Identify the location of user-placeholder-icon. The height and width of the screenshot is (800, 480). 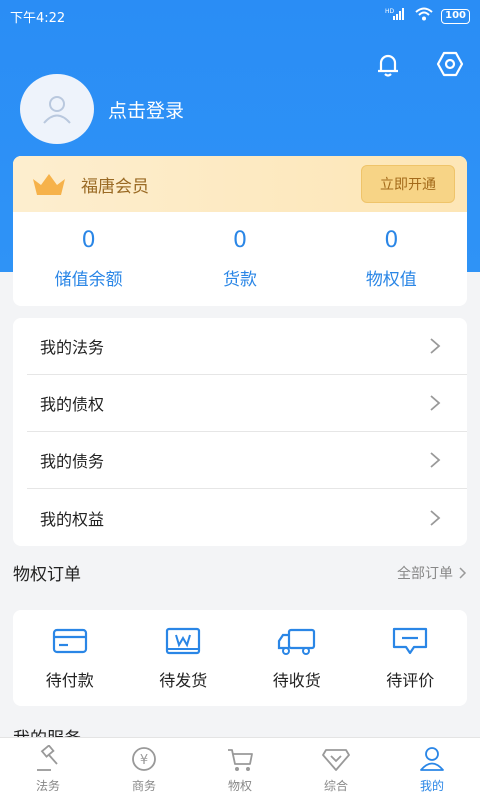
(57, 110).